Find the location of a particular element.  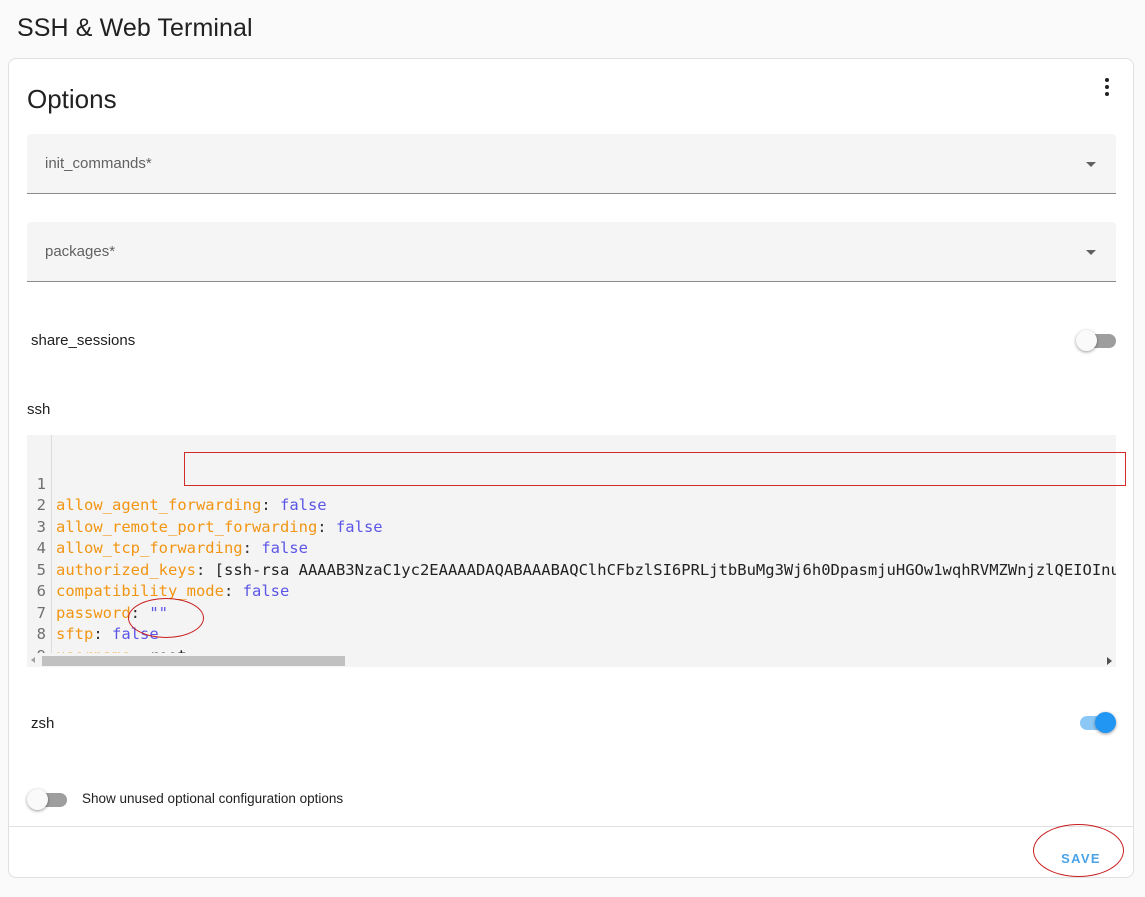

scroll-right-arrow-icon is located at coordinates (1109, 661).